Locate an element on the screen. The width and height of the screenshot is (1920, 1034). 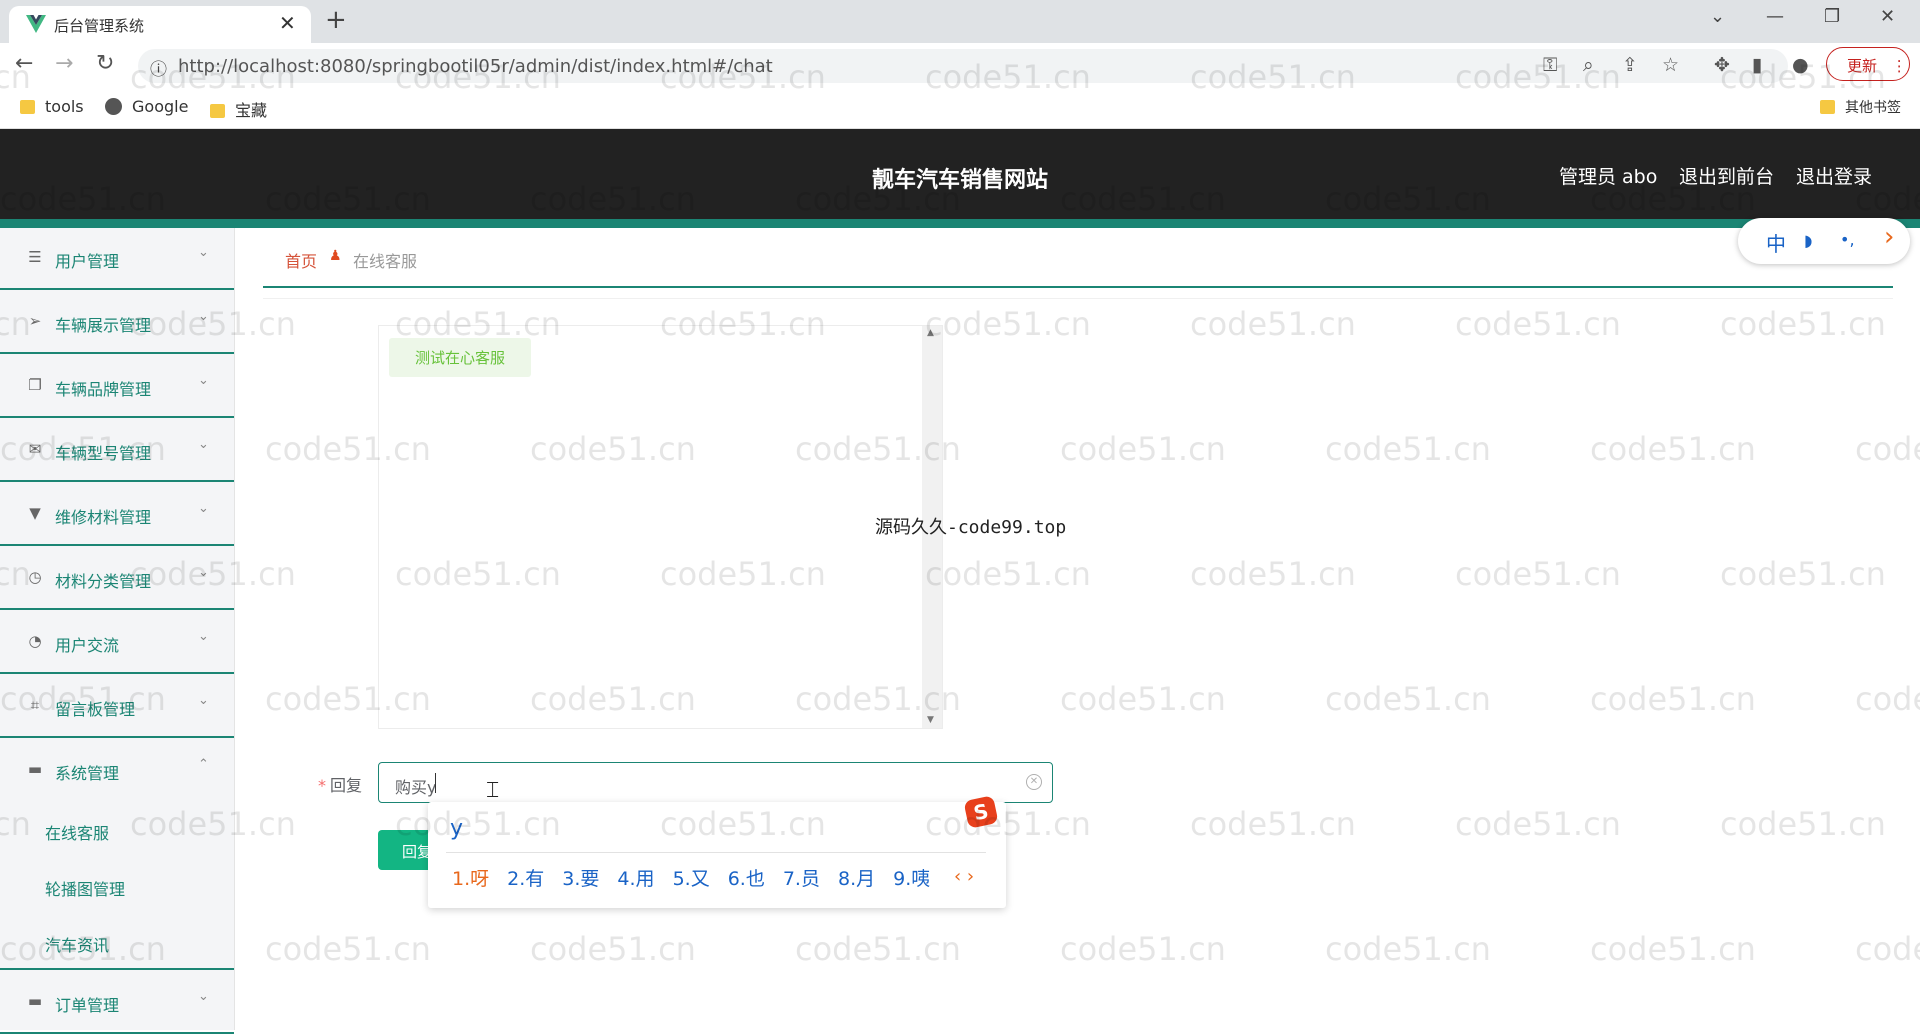
bookmark-google: Google is located at coordinates (146, 106).